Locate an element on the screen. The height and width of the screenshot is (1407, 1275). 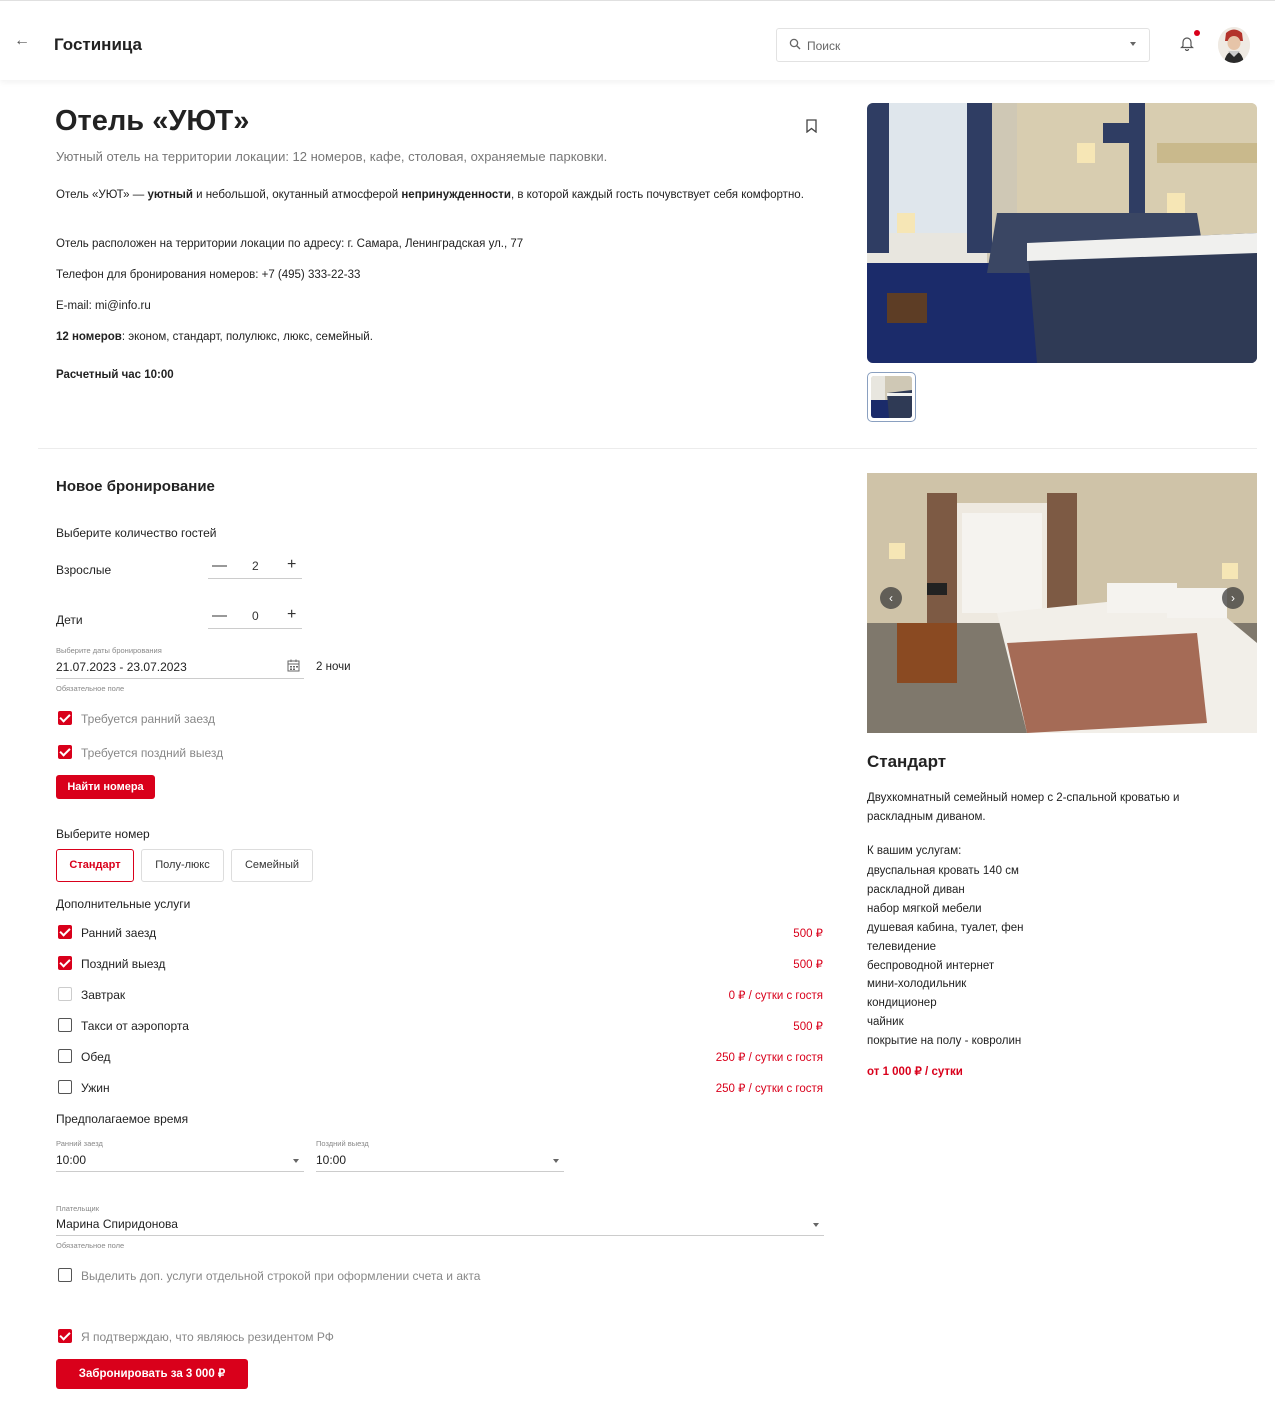
amenity-item: беспроводной интернет is located at coordinates (931, 965).